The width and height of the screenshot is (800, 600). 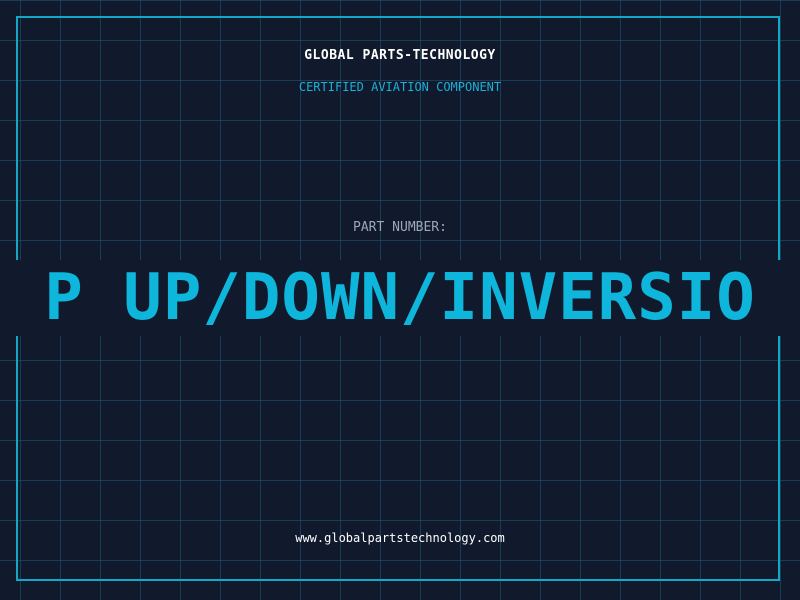 What do you see at coordinates (400, 87) in the screenshot?
I see `tagline: CERTIFIED AVIATION COMPONENT` at bounding box center [400, 87].